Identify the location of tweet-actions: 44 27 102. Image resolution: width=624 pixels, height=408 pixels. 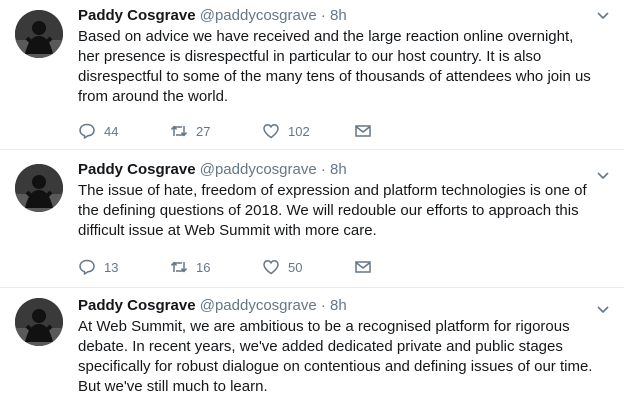
(231, 131).